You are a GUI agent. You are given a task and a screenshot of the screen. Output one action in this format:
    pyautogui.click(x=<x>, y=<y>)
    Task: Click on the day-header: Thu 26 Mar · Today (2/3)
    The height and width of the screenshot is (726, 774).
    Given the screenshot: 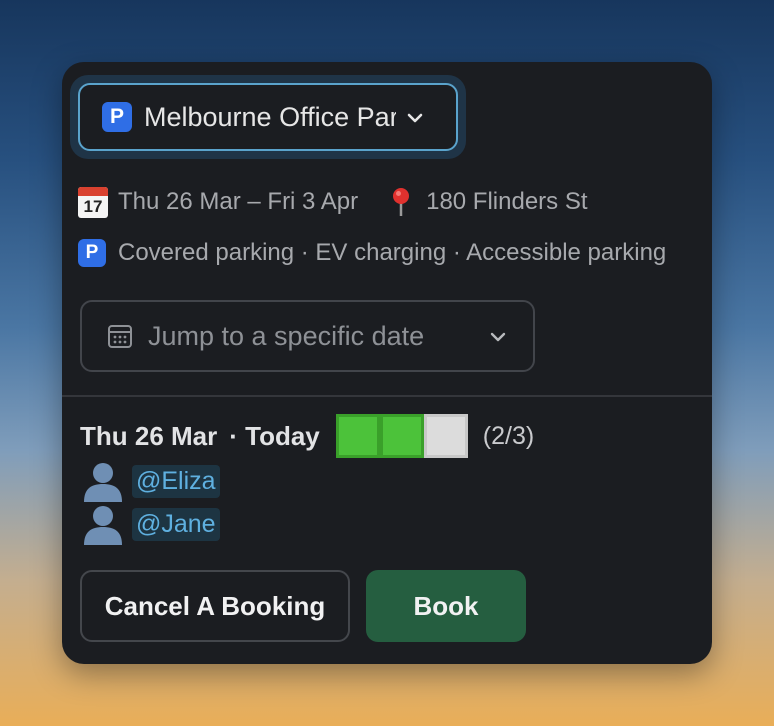 What is the action you would take?
    pyautogui.click(x=307, y=436)
    